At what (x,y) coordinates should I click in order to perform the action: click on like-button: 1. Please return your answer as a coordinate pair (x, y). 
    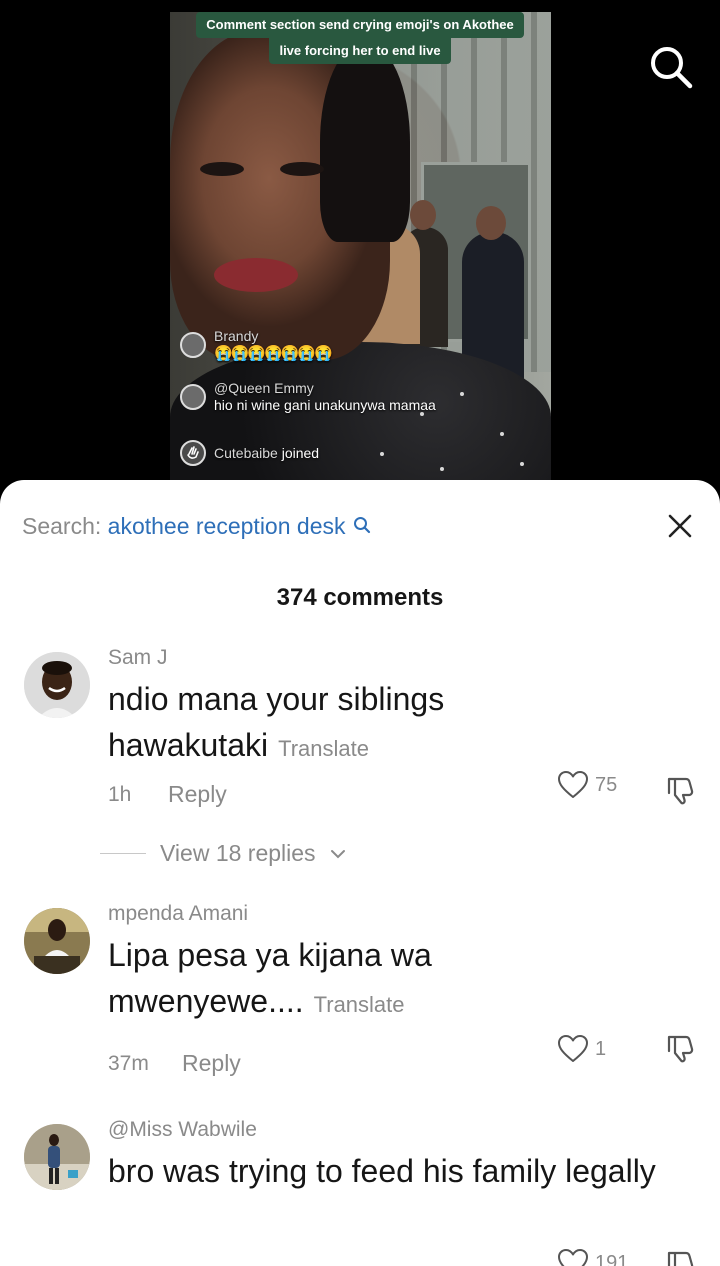
    Looking at the image, I should click on (581, 1049).